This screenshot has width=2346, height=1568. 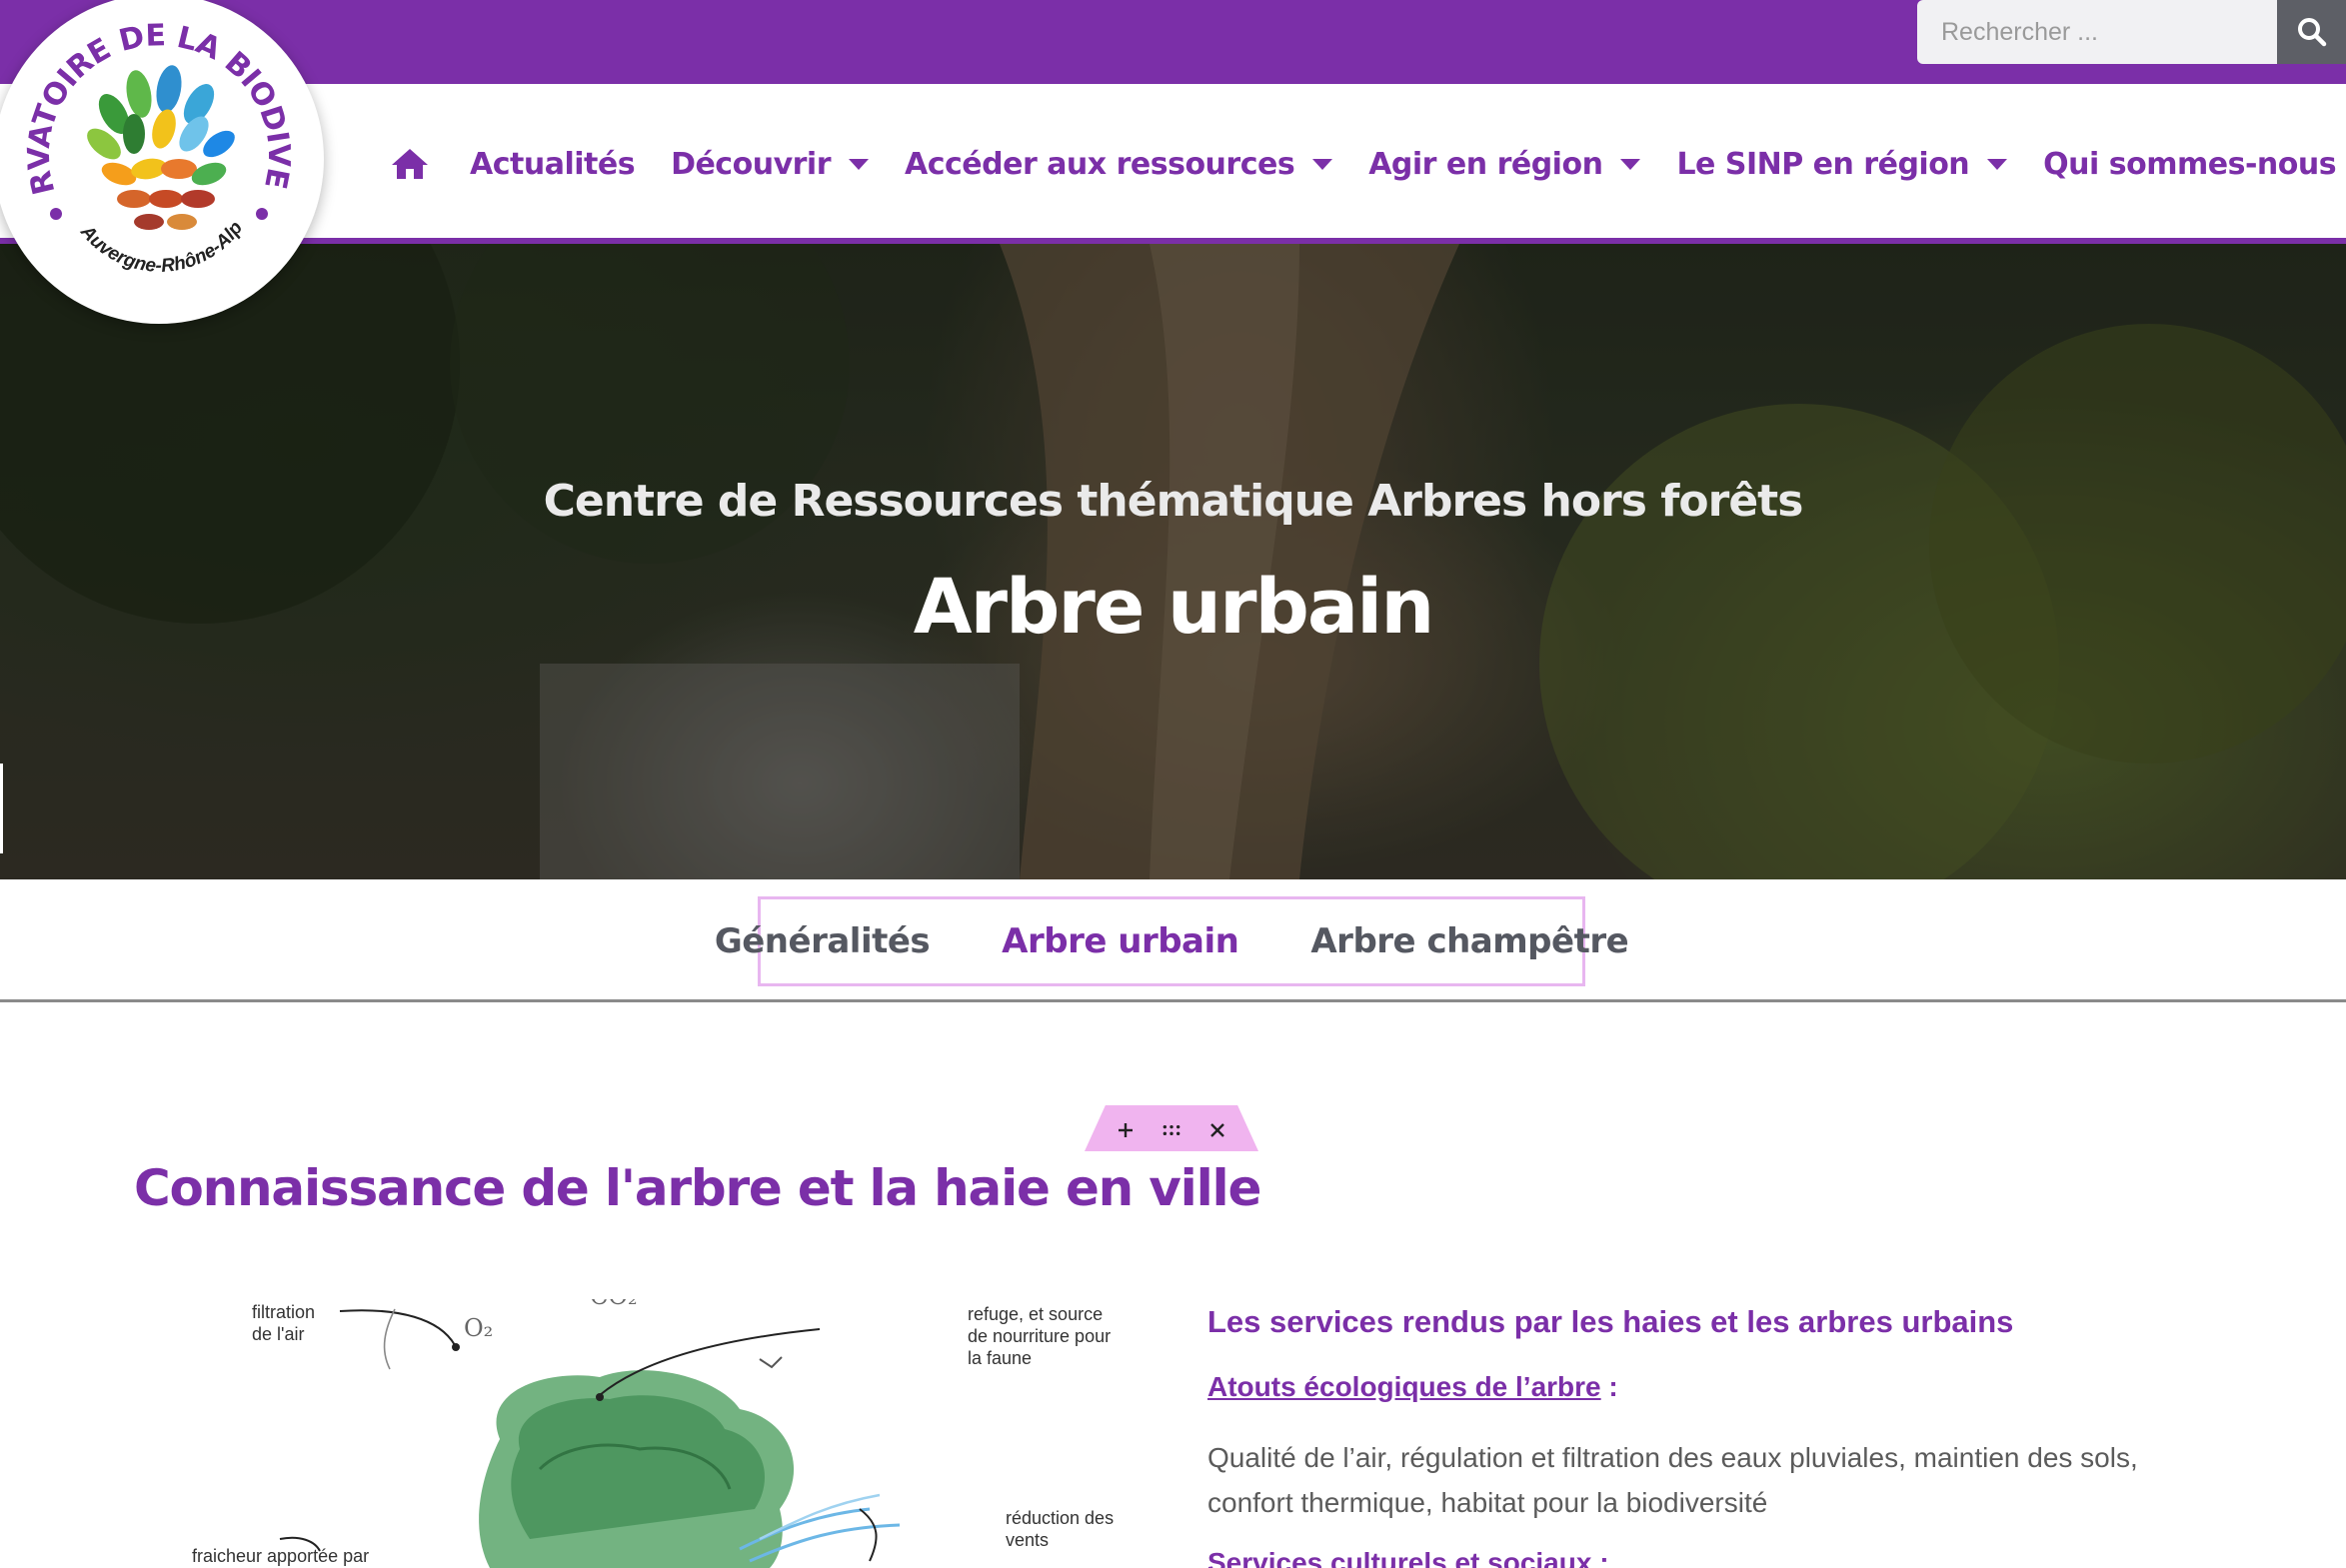 What do you see at coordinates (1823, 164) in the screenshot?
I see `nav-item-label: Le SINP en région` at bounding box center [1823, 164].